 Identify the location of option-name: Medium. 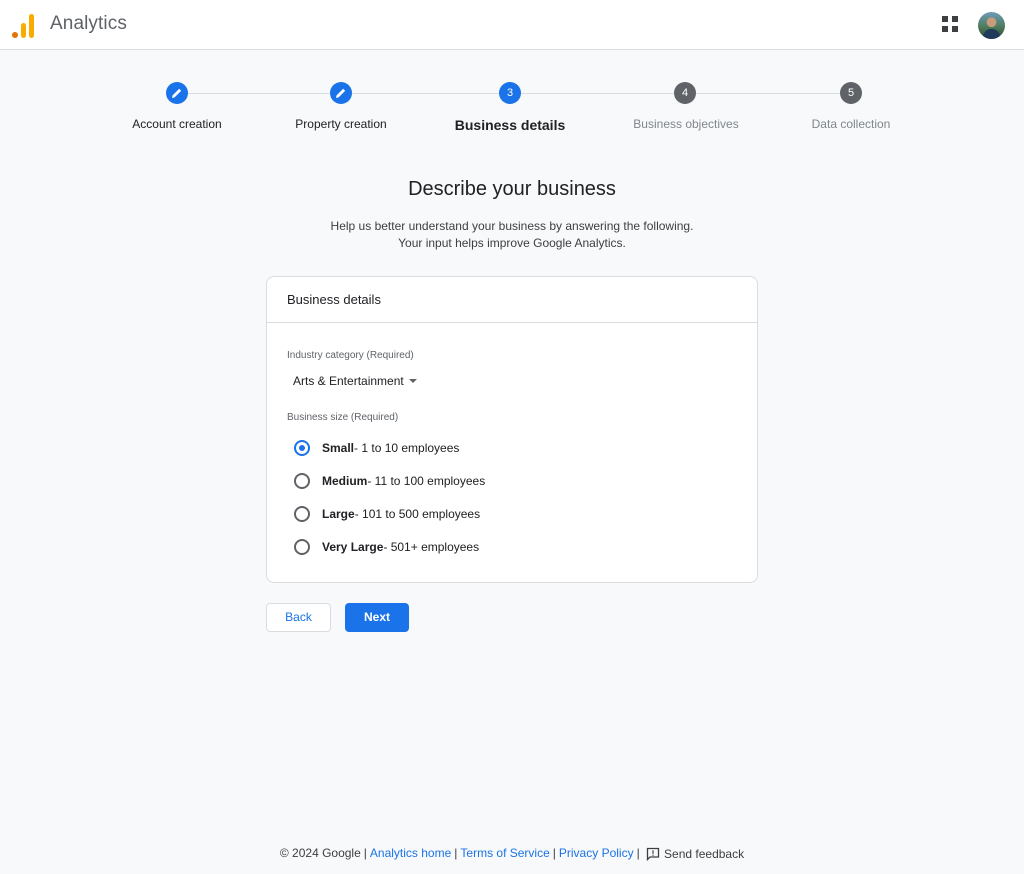
(345, 481).